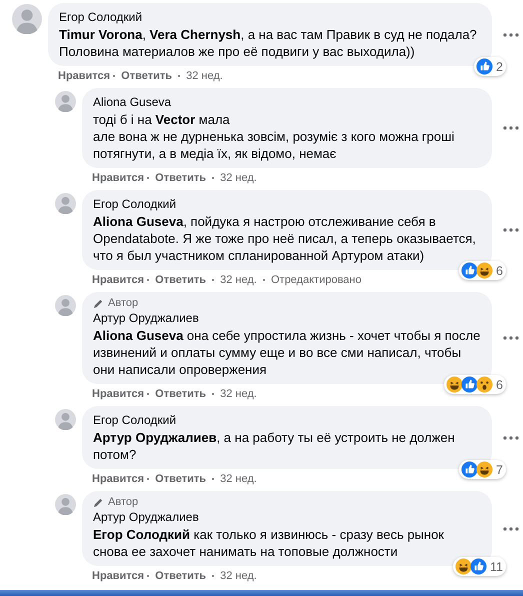 This screenshot has height=596, width=523. Describe the element at coordinates (269, 543) in the screenshot. I see `comment-text: Егор Солодкий как только я извинюсь - сразу весь рынок снова ее захочет нанимать на топовые должности` at that location.